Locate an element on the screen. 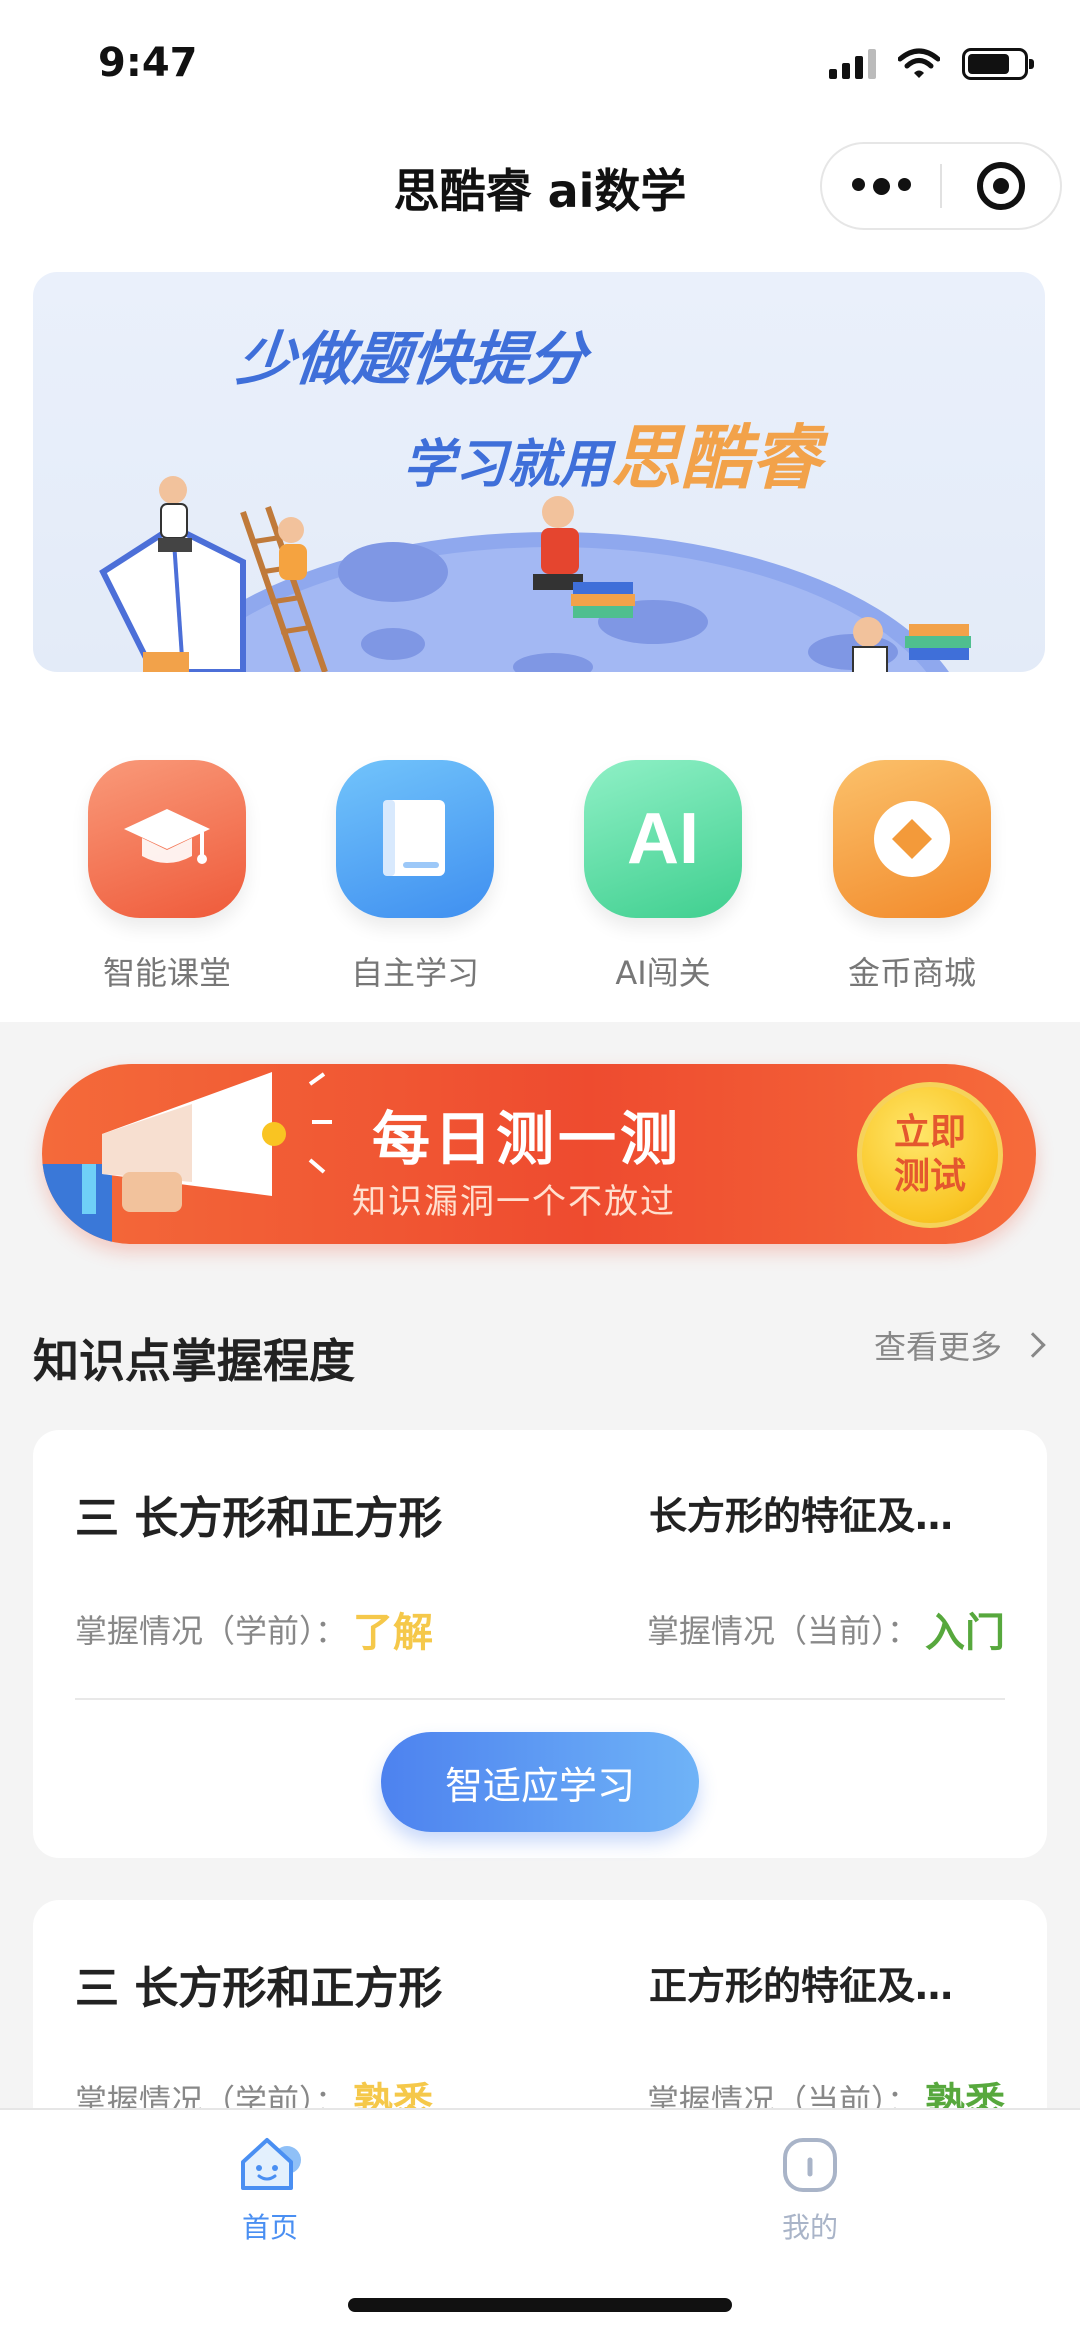  banner-brand: 思酷睿 is located at coordinates (716, 458).